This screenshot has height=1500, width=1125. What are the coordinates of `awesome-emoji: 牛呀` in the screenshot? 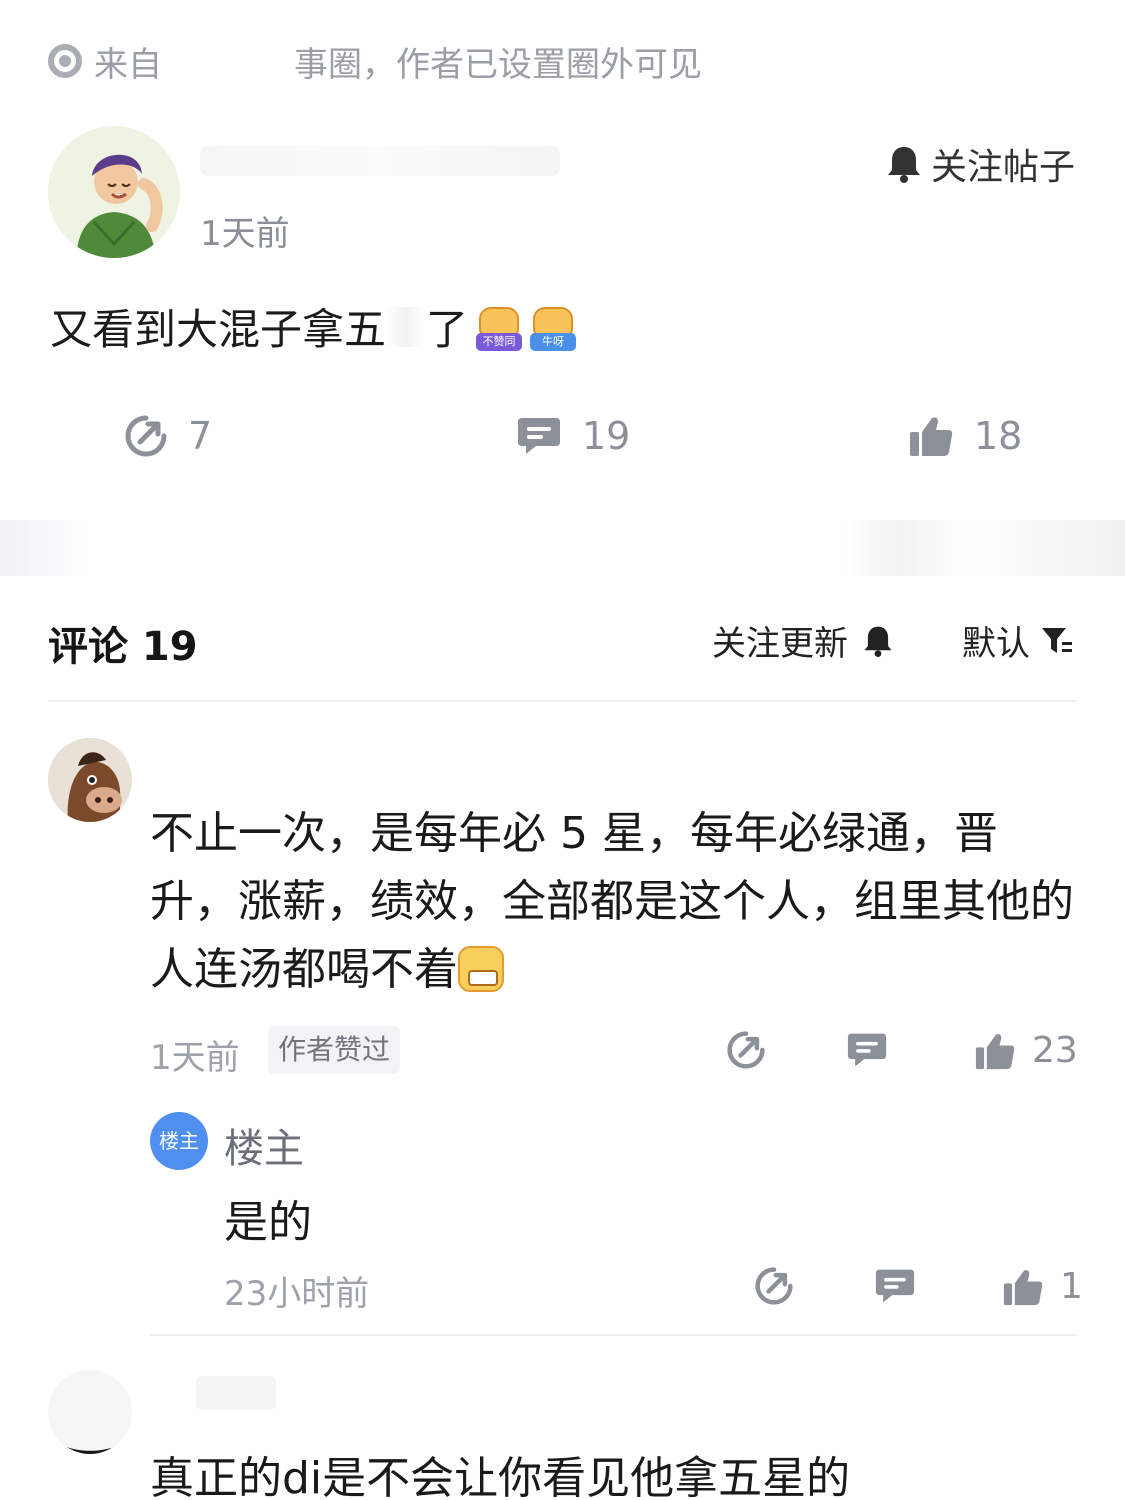 It's located at (553, 327).